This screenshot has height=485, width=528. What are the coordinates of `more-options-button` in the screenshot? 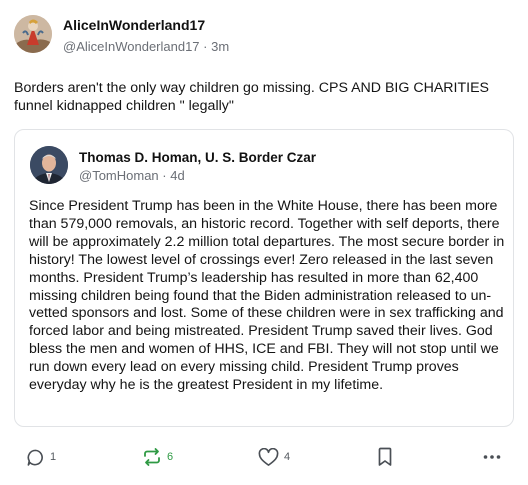 It's located at (492, 457).